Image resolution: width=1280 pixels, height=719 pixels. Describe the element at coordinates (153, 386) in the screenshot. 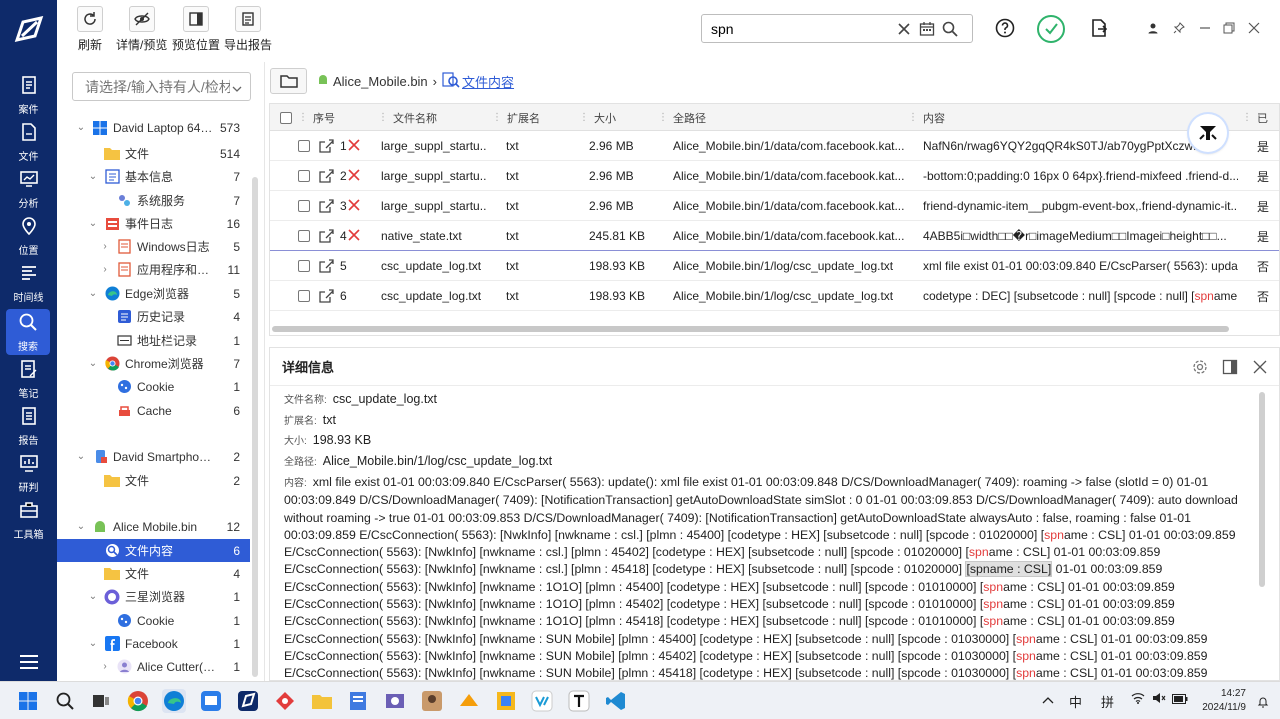

I see `tree-item: Cookie 1` at that location.